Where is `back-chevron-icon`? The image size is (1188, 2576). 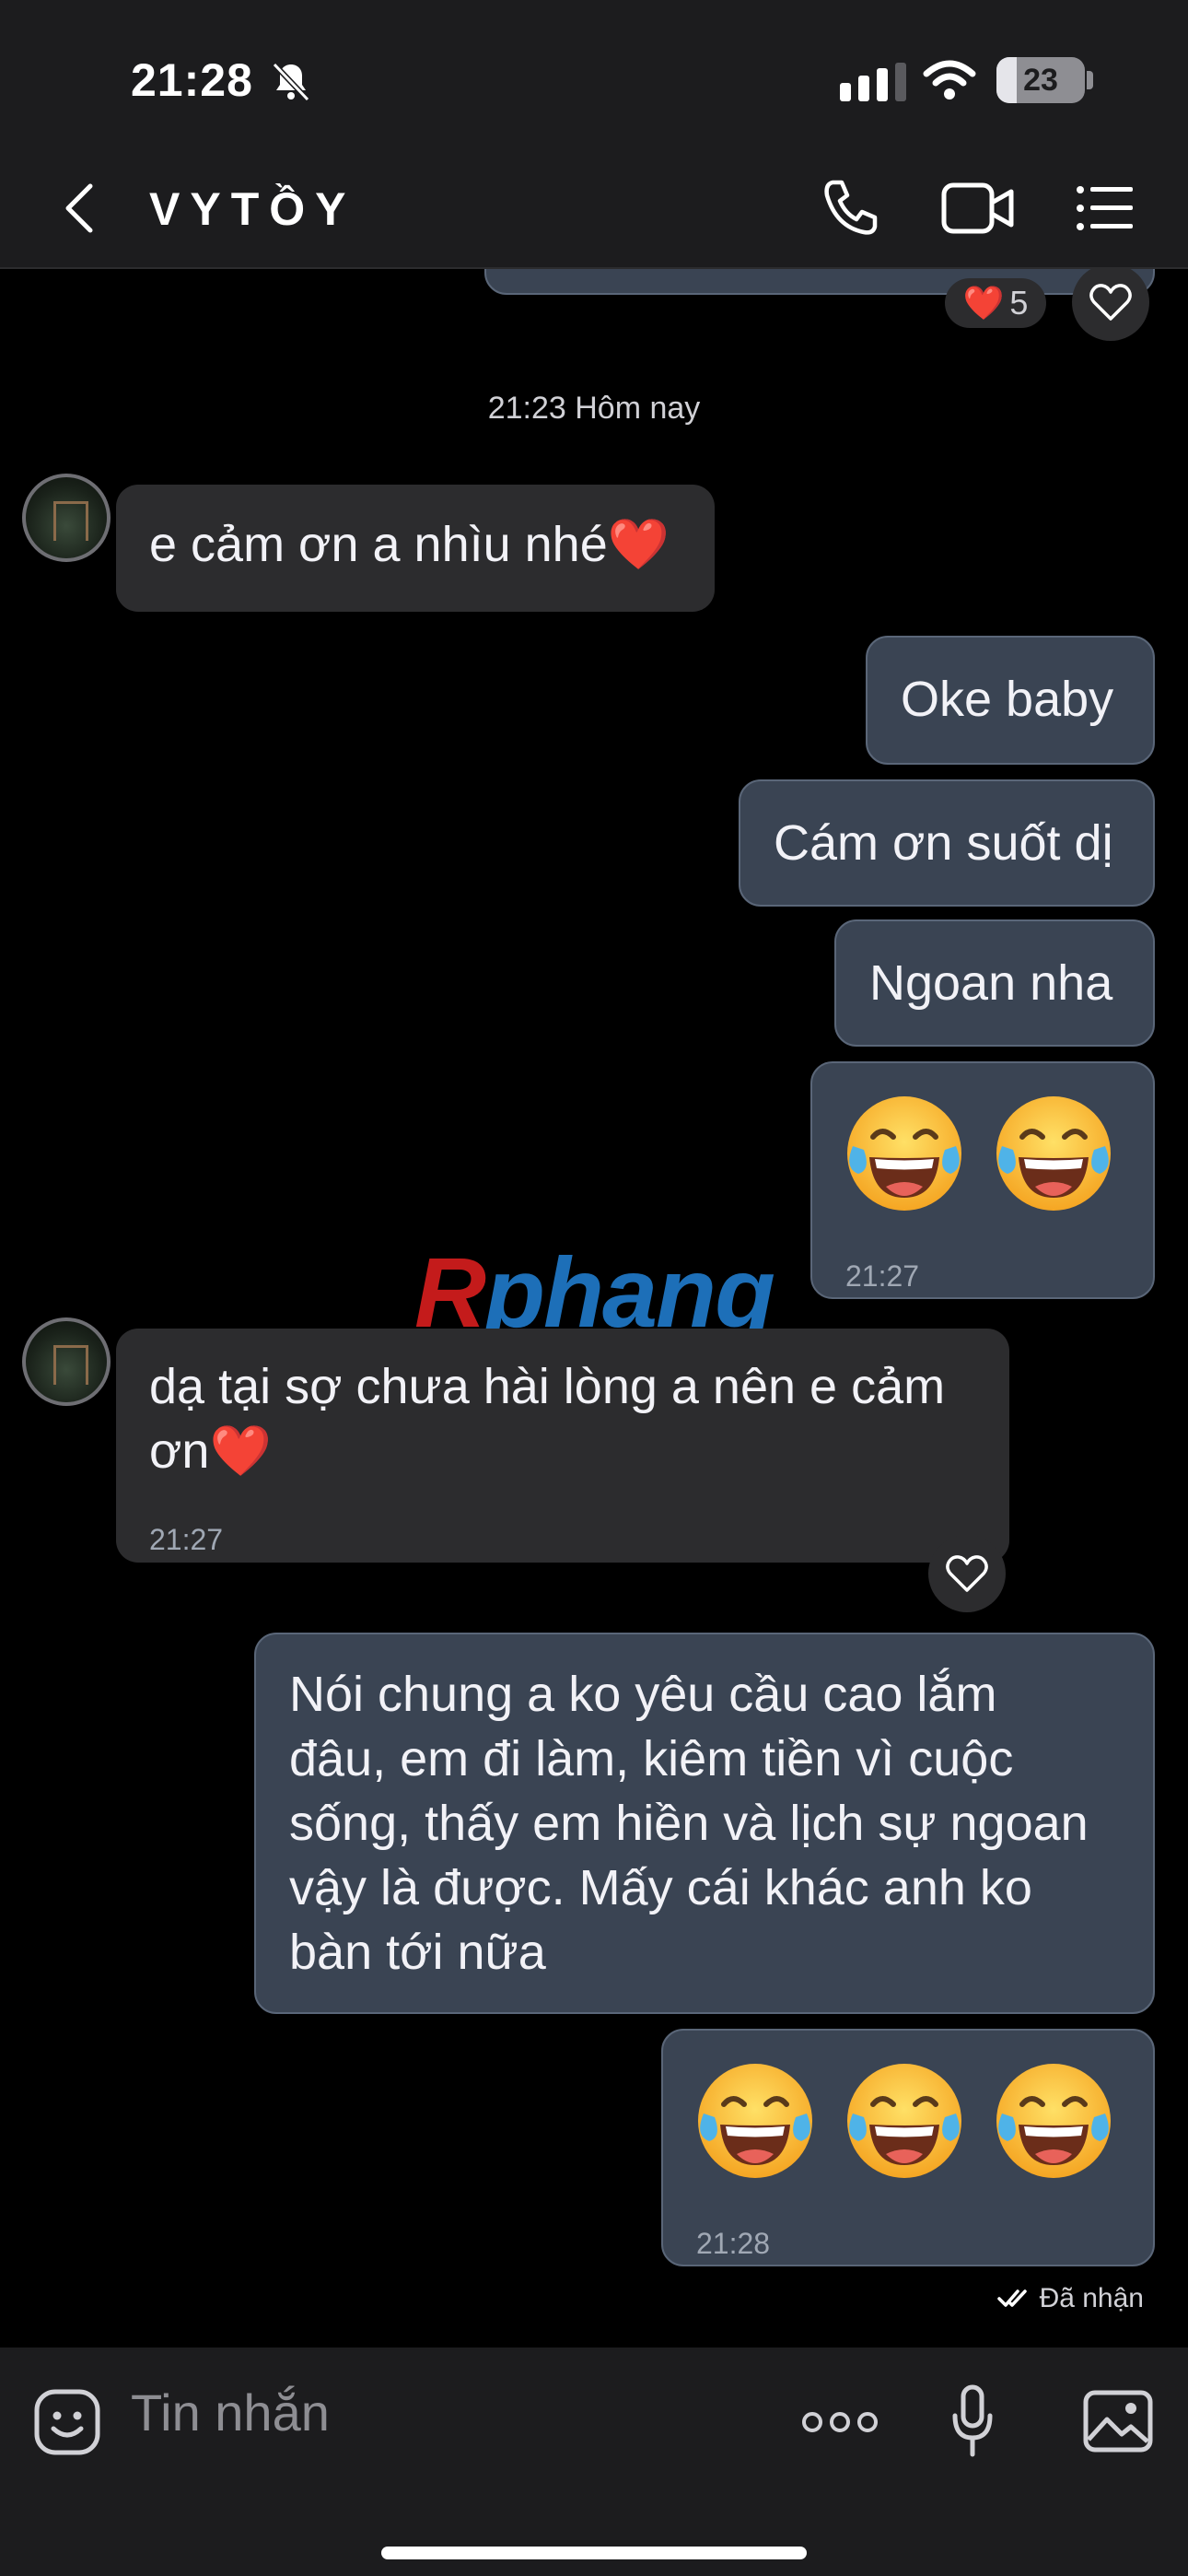
back-chevron-icon is located at coordinates (80, 208).